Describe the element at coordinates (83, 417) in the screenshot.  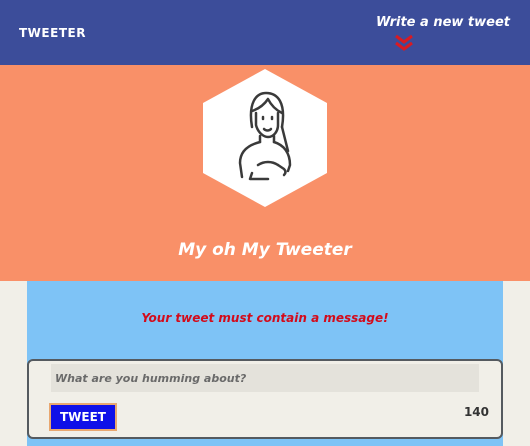
I see `tweet-button: TWEET` at that location.